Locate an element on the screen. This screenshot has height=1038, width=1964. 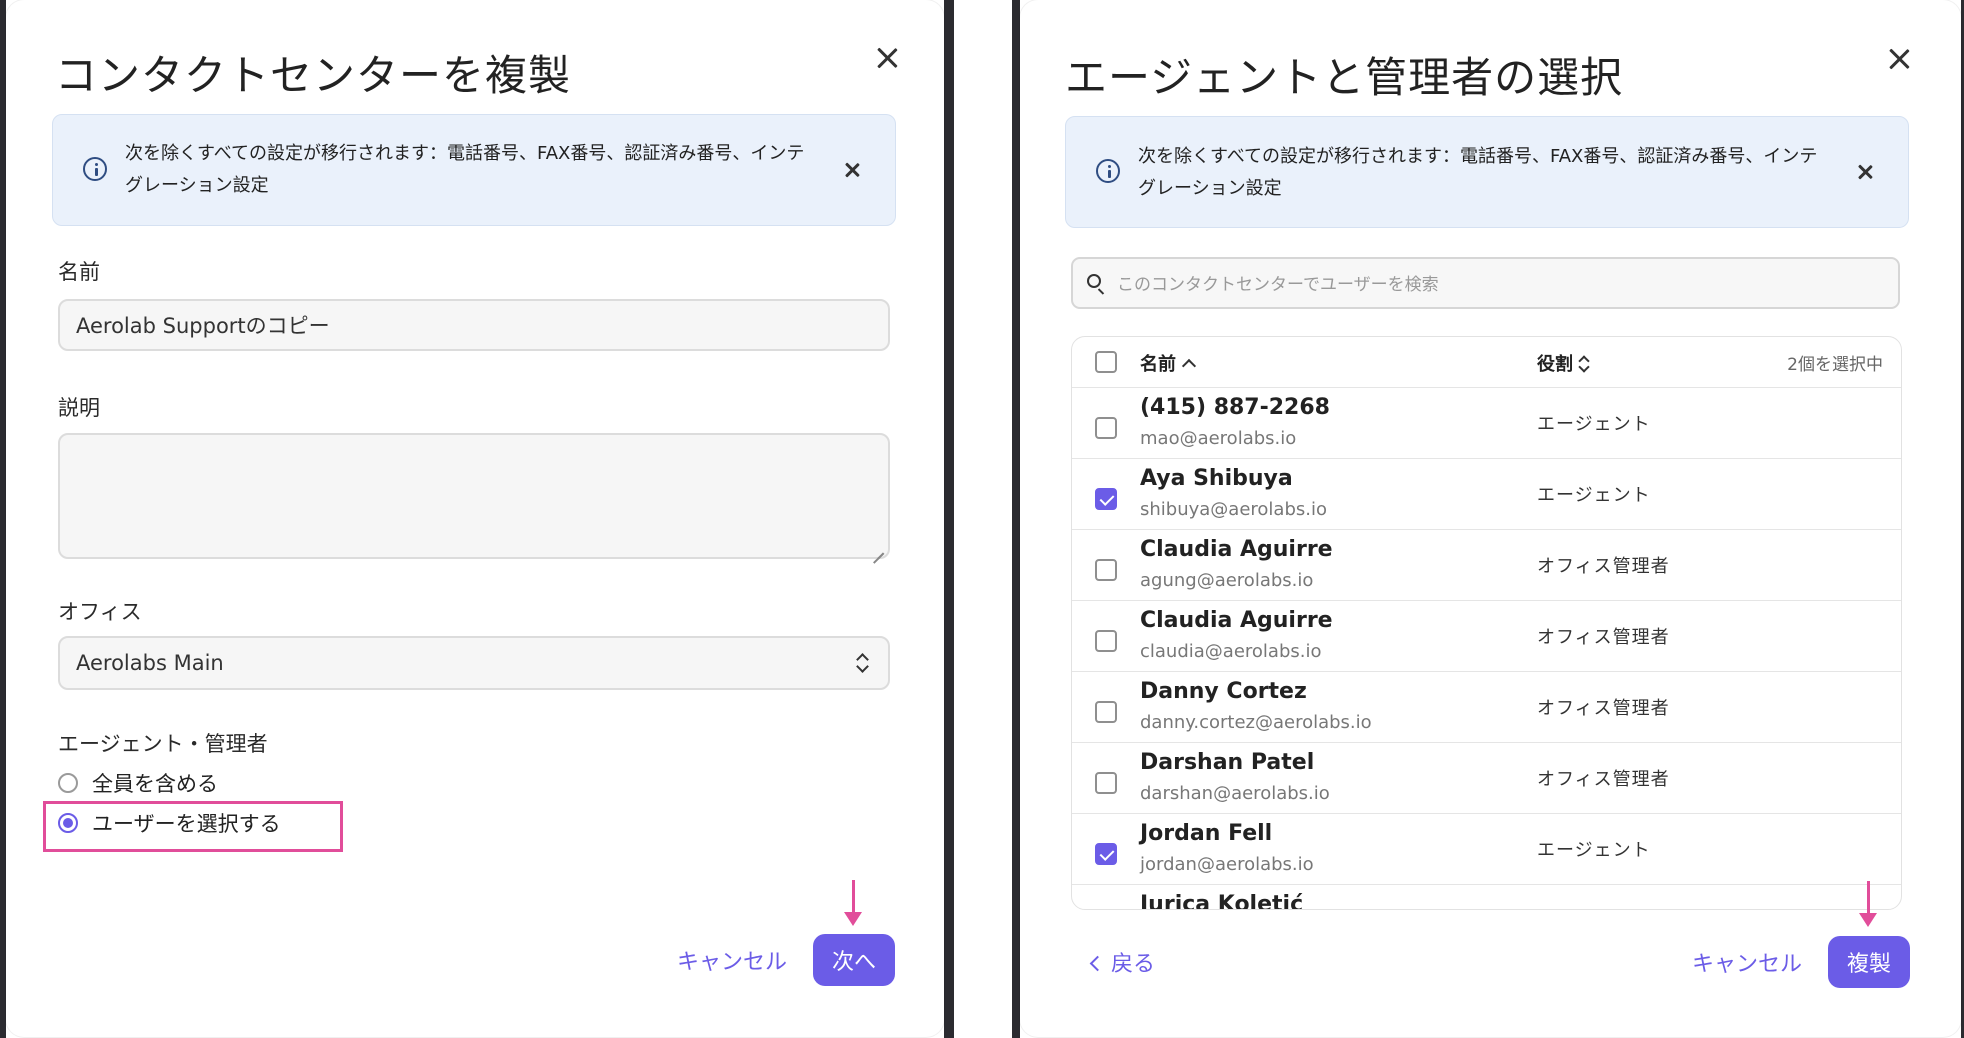
user-name: Jurica Koletić is located at coordinates (1222, 901).